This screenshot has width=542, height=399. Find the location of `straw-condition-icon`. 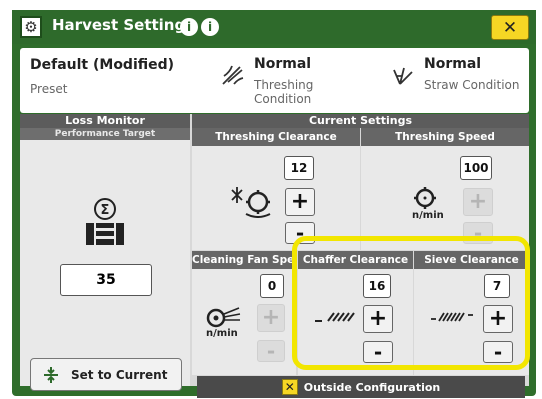

straw-condition-icon is located at coordinates (403, 76).